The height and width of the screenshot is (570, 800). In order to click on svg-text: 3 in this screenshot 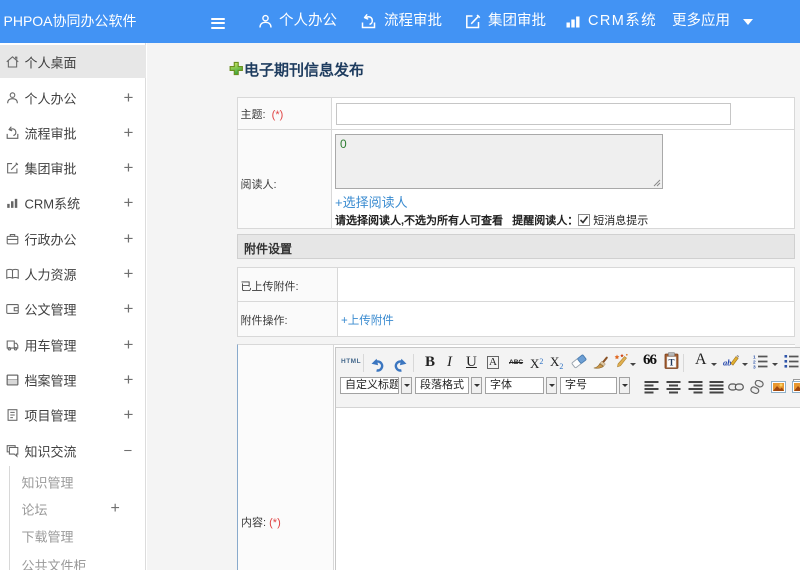, I will do `click(754, 367)`.